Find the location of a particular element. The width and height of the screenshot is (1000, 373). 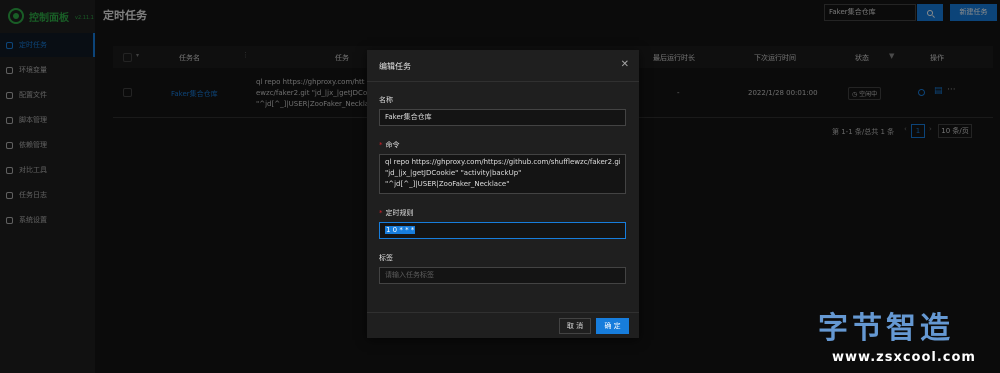

command-line: "^jd[^_]|USER|ZooFaker_Necklace" is located at coordinates (447, 184).